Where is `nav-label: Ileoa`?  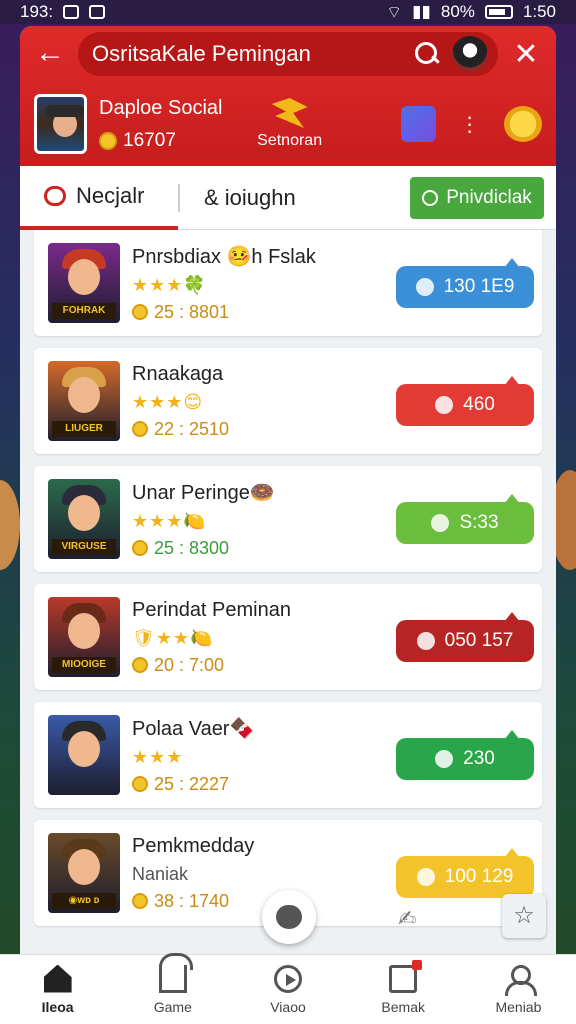
nav-label: Ileoa is located at coordinates (57, 1006).